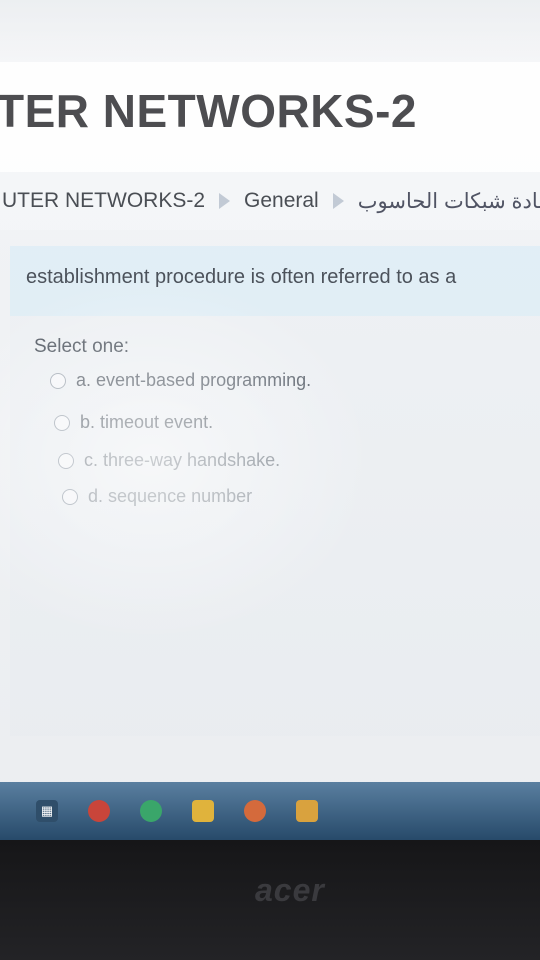  Describe the element at coordinates (255, 811) in the screenshot. I see `app-icon` at that location.